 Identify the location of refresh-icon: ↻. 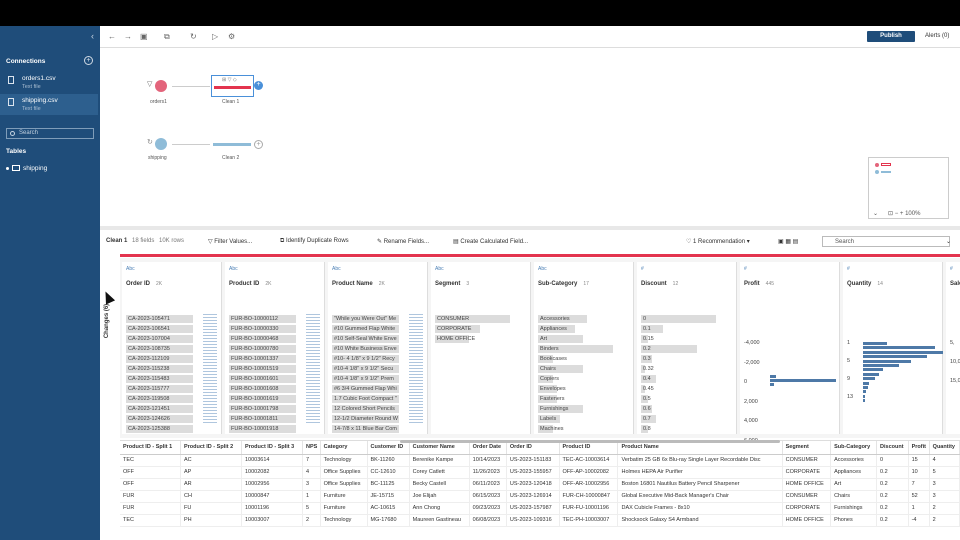
(193, 36).